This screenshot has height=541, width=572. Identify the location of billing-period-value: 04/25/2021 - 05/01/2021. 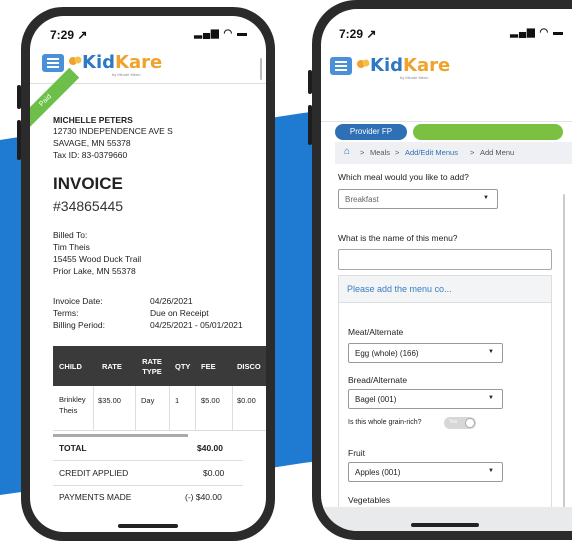
(196, 325).